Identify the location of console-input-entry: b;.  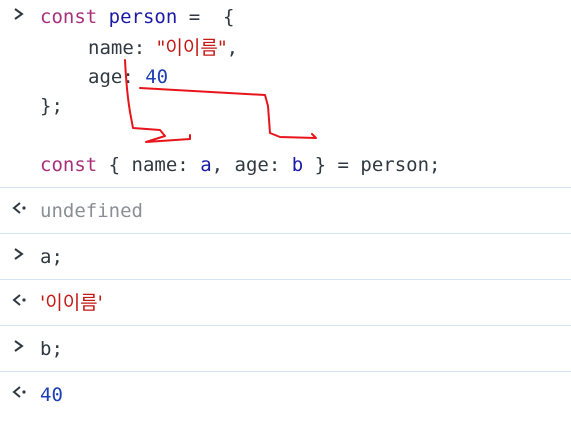
(285, 349).